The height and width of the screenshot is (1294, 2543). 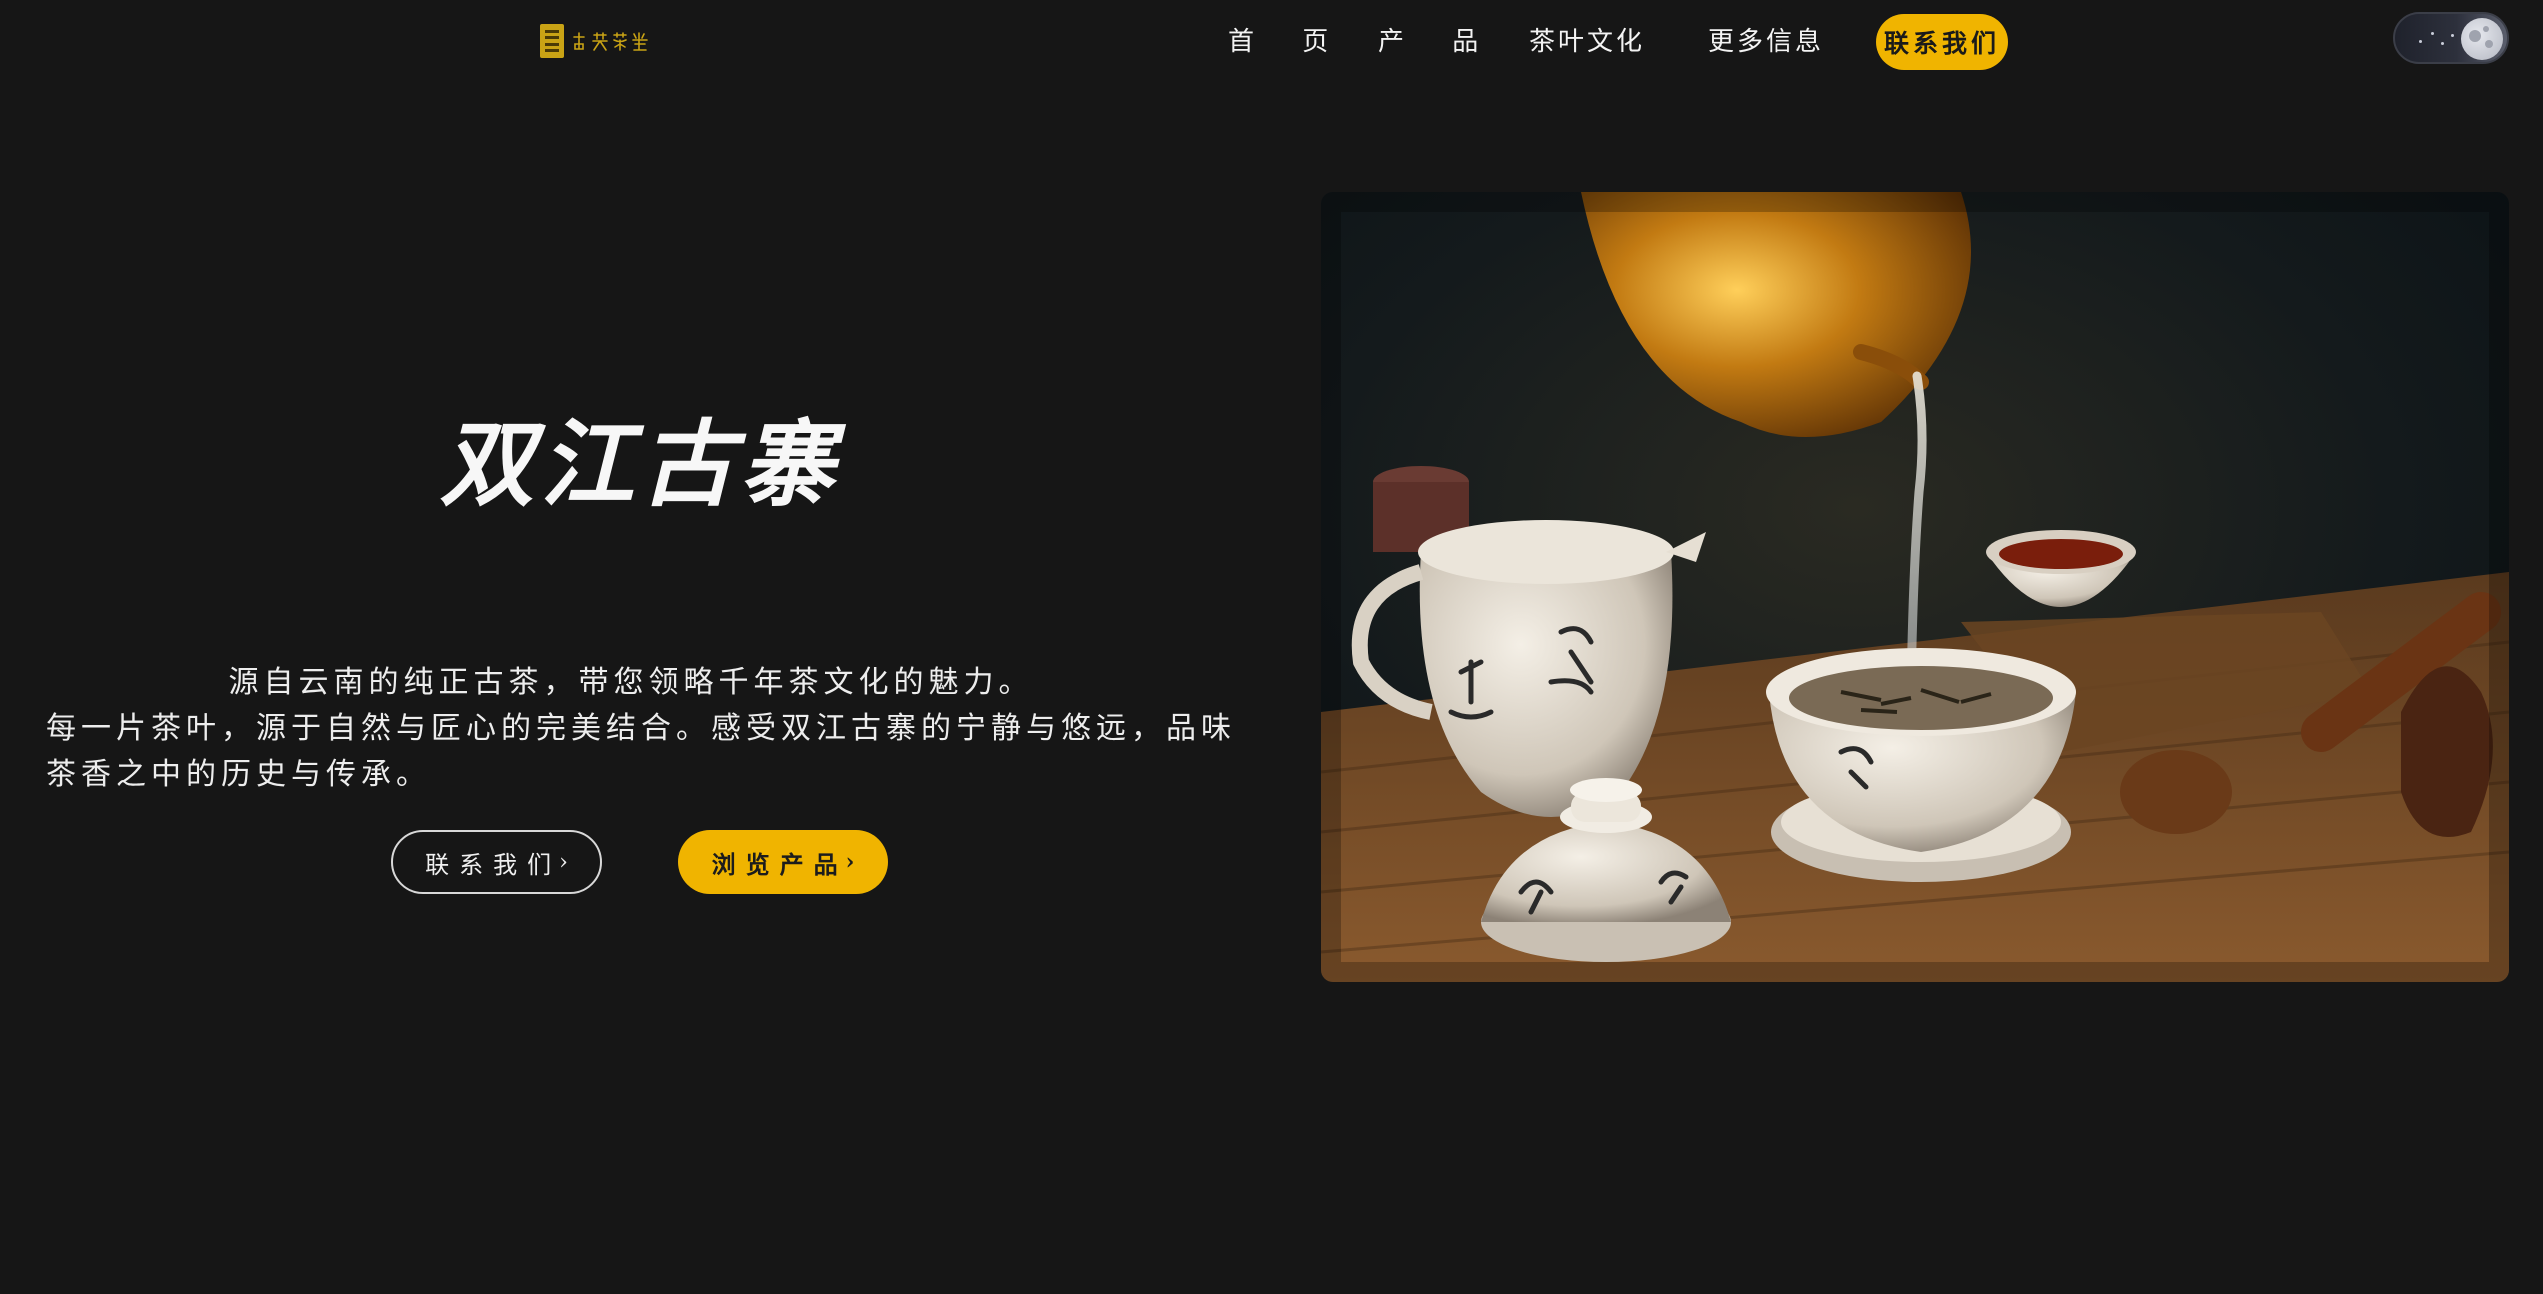 I want to click on site-header: 首 页 产 品 茶叶文化 更多信息 联系我们, so click(x=1271, y=42).